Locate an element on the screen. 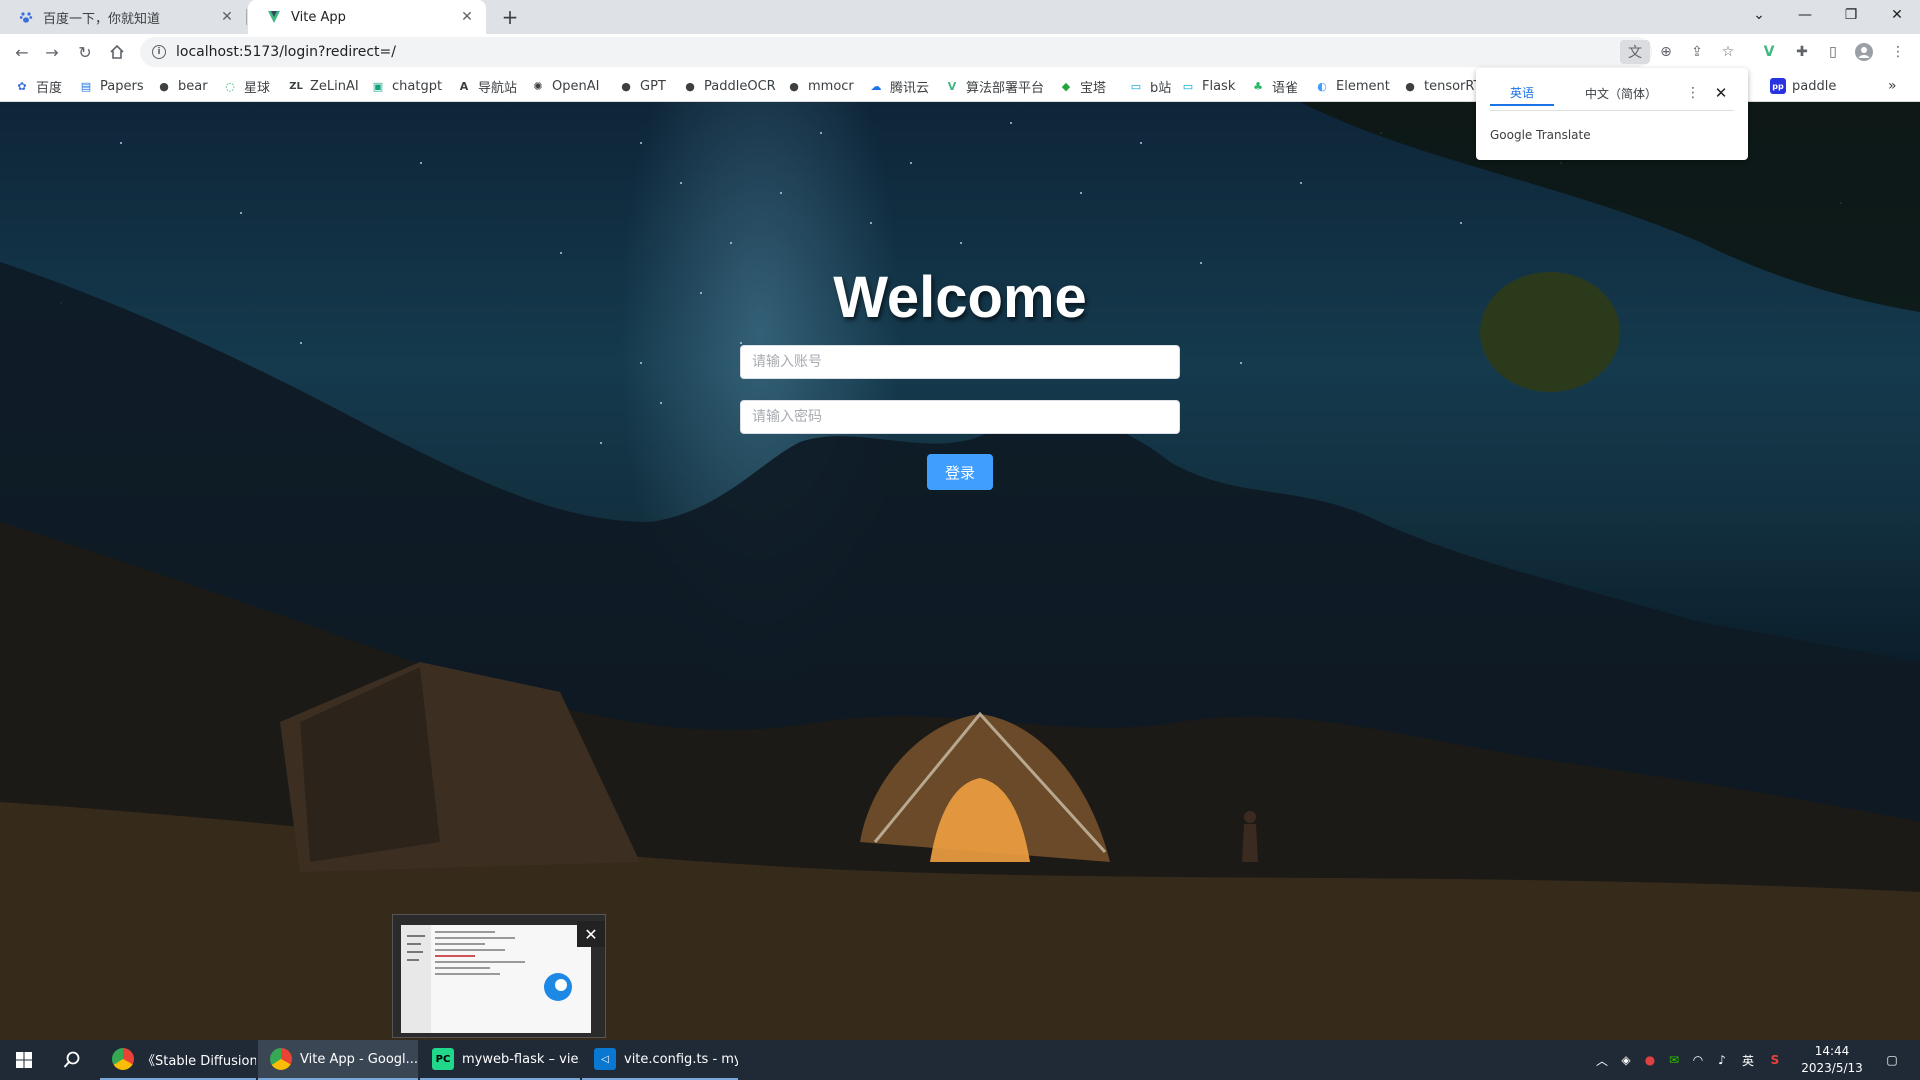 The image size is (1920, 1080). paddle-icon: pp is located at coordinates (1778, 86).